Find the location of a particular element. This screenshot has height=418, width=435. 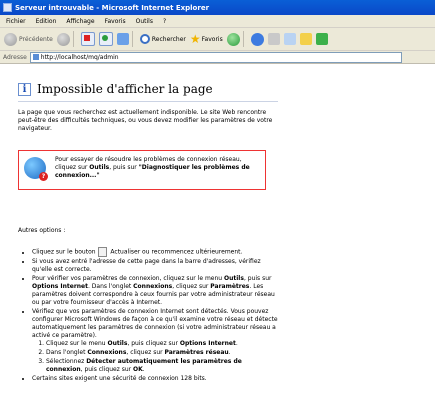

refresh-icon is located at coordinates (105, 39).